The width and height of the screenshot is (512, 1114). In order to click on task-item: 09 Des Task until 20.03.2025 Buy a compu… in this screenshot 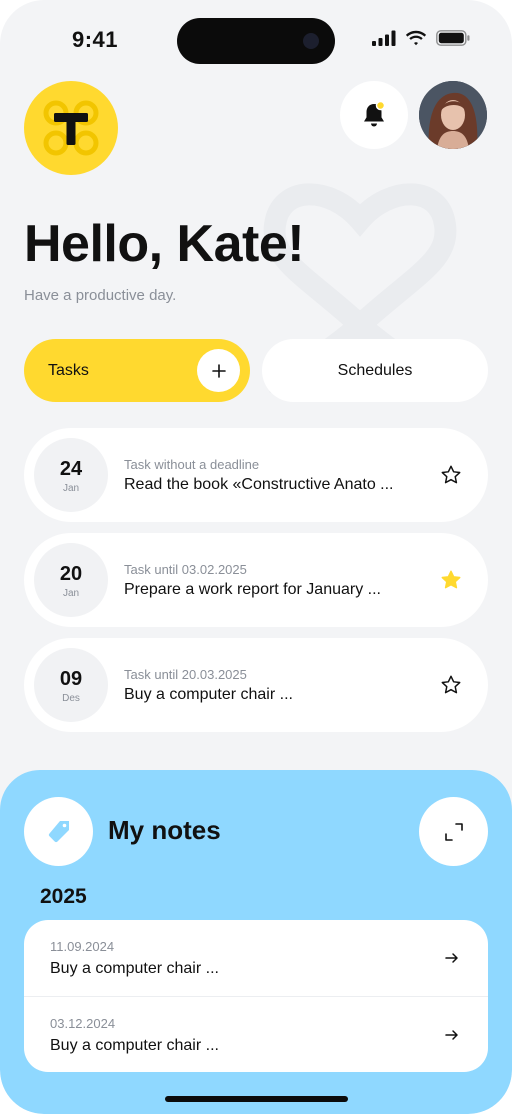, I will do `click(256, 685)`.